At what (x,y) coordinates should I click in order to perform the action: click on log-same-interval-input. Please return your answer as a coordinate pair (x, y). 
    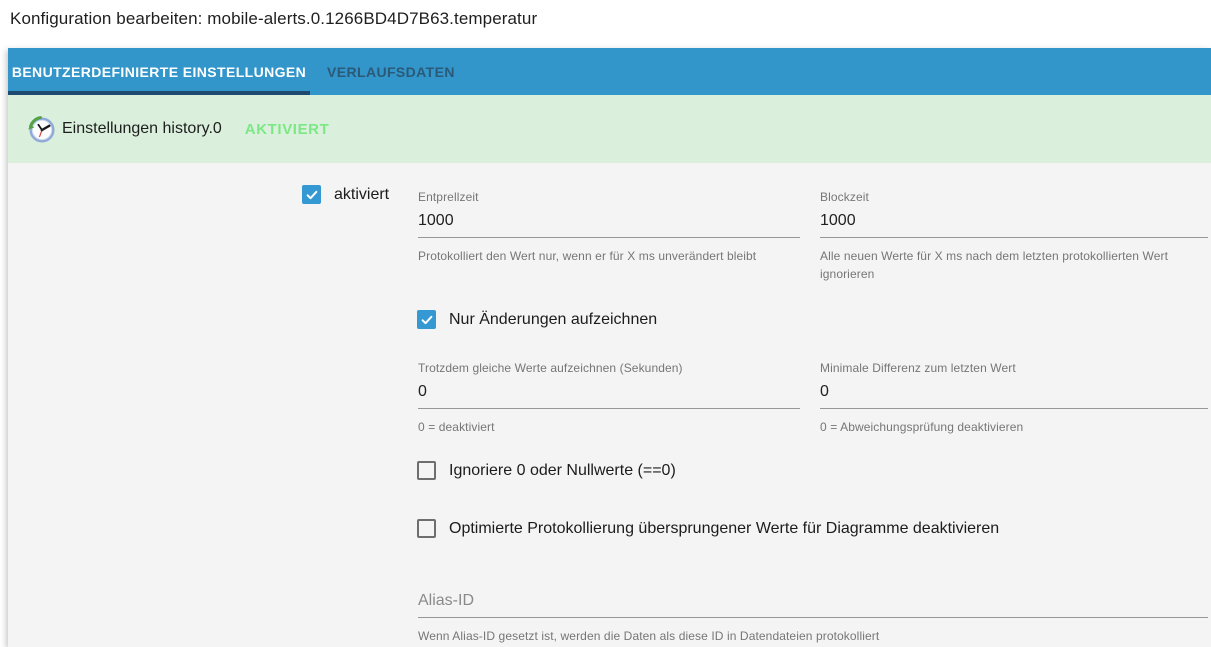
    Looking at the image, I should click on (609, 396).